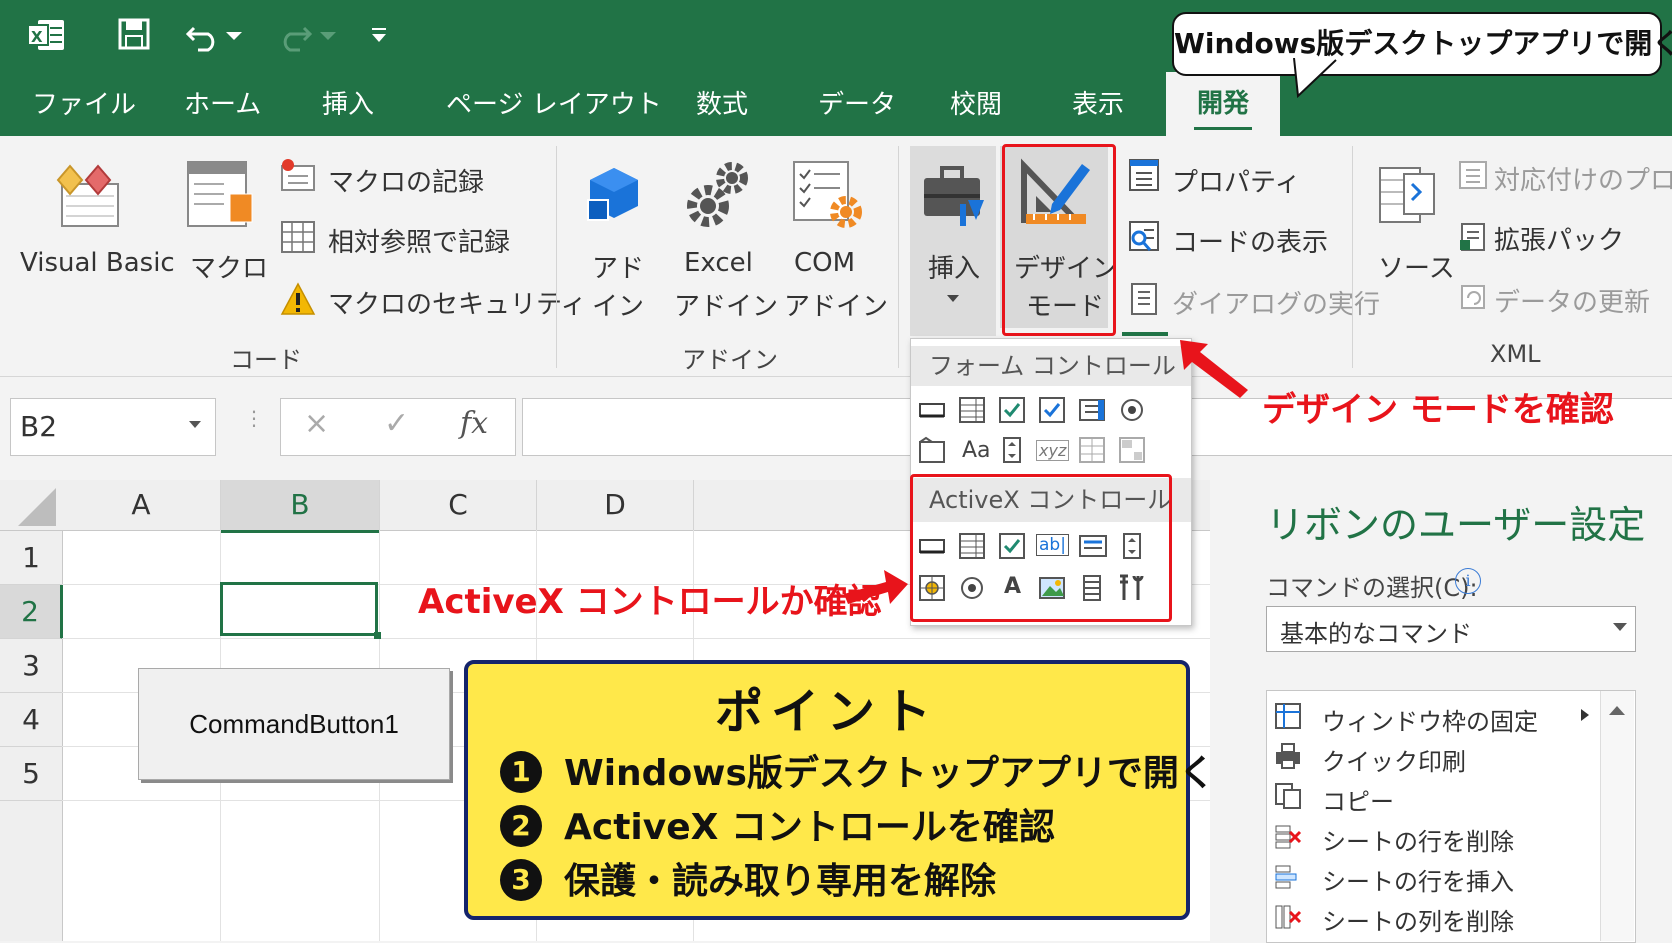 The height and width of the screenshot is (943, 1672). Describe the element at coordinates (972, 410) in the screenshot. I see `form-combobox-icon` at that location.